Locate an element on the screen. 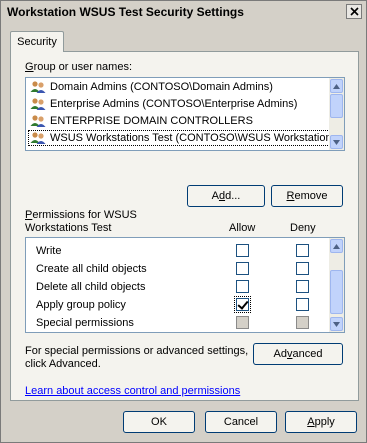  advanced-info-line2: click Advanced. is located at coordinates (63, 364).